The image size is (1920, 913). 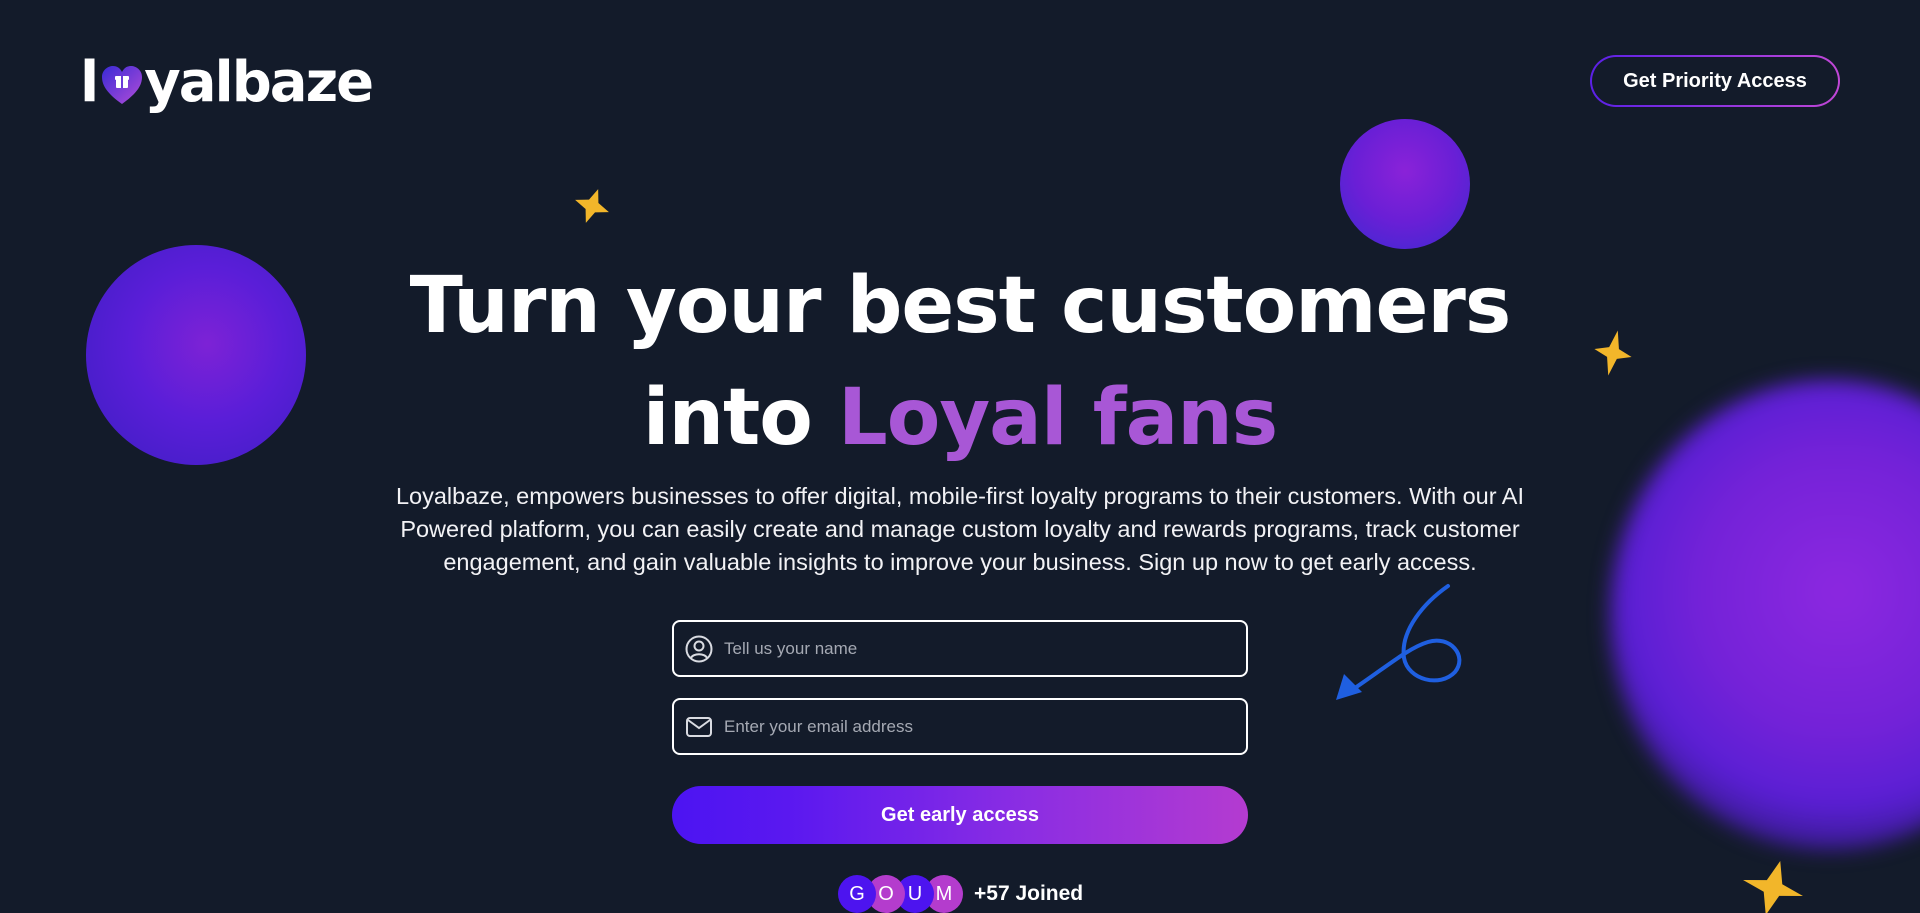 What do you see at coordinates (122, 85) in the screenshot?
I see `heart-gift-icon` at bounding box center [122, 85].